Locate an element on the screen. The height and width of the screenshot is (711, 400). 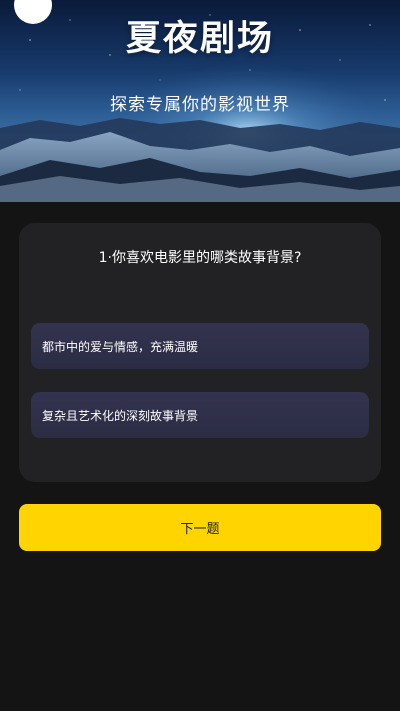
page-subtitle: 探索专属你的影视世界 is located at coordinates (200, 105).